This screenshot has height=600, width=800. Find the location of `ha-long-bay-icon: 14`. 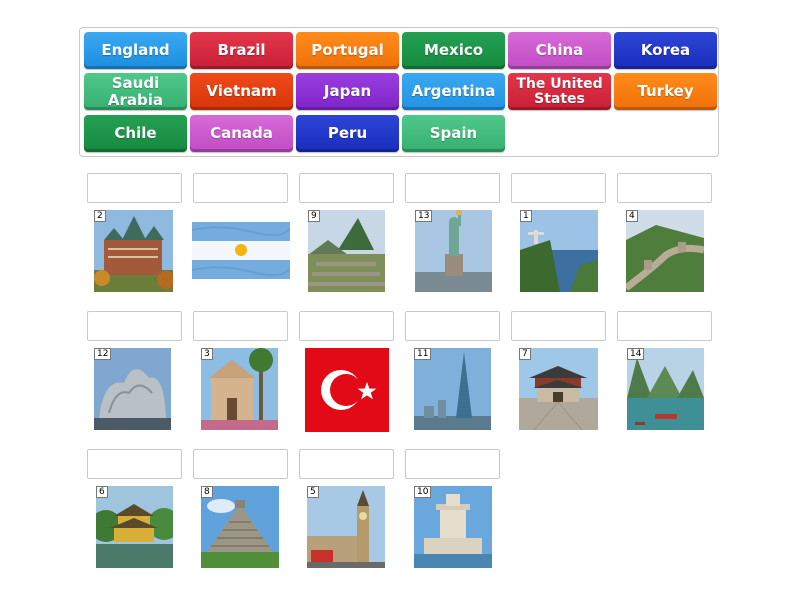

ha-long-bay-icon: 14 is located at coordinates (665, 389).